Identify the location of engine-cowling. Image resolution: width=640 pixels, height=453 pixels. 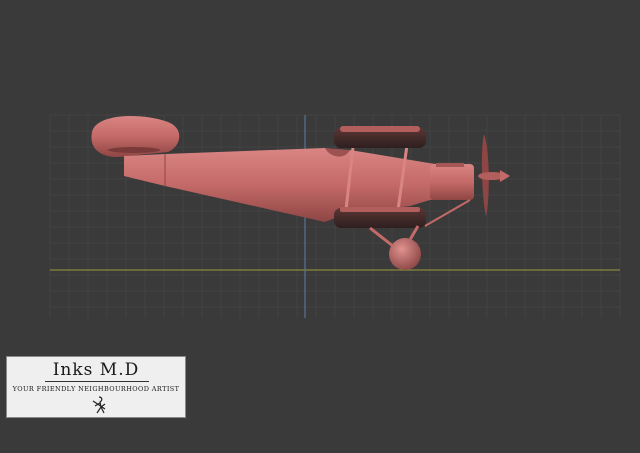
(452, 182).